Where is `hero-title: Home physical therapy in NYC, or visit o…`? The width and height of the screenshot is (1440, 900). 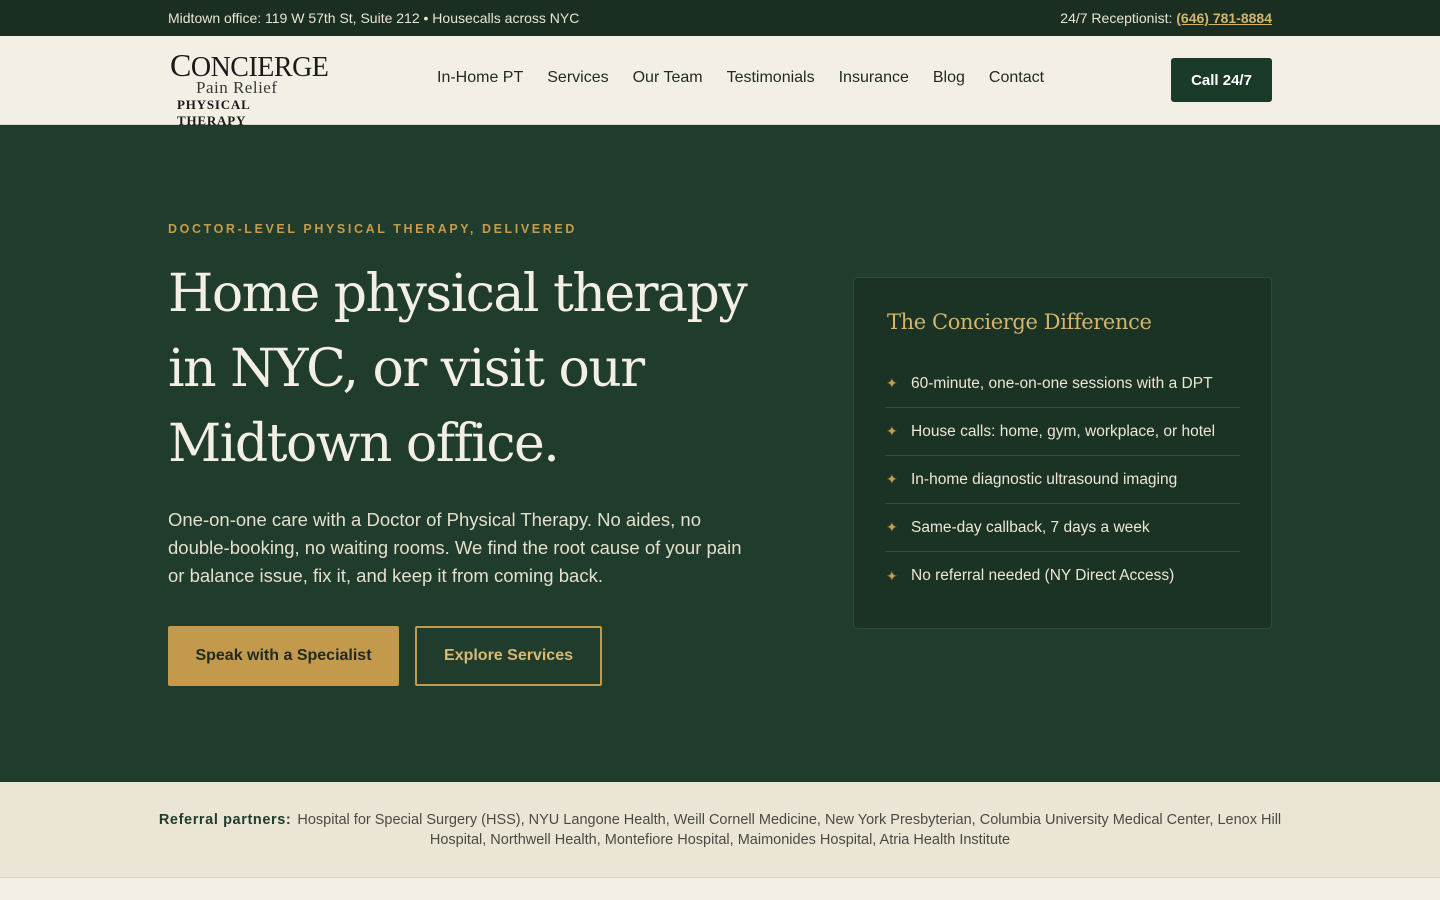 hero-title: Home physical therapy in NYC, or visit o… is located at coordinates (458, 369).